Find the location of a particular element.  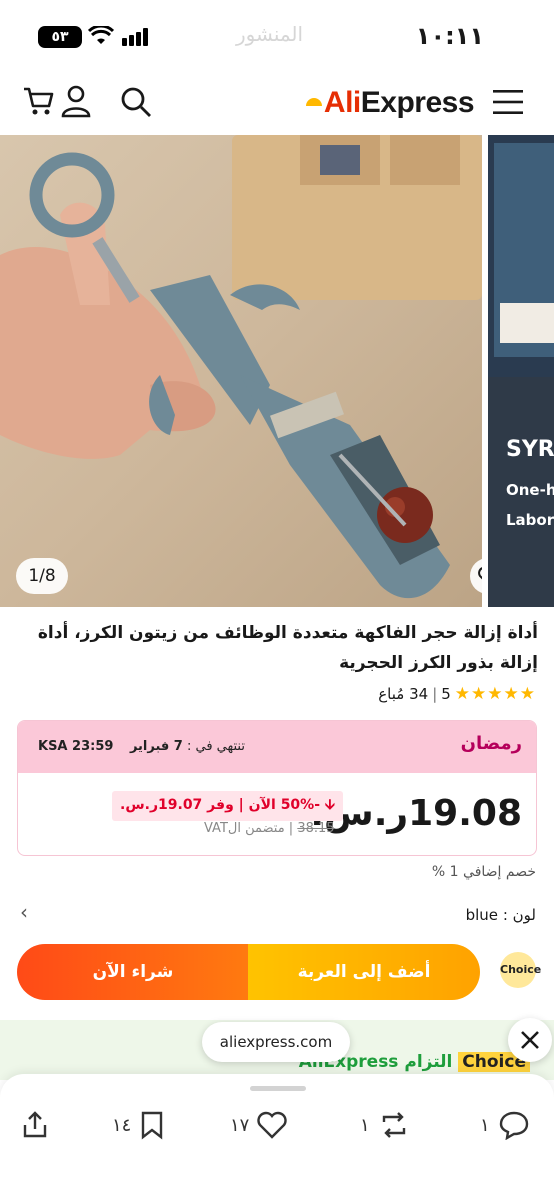

repost-button: ١ is located at coordinates (385, 1125).